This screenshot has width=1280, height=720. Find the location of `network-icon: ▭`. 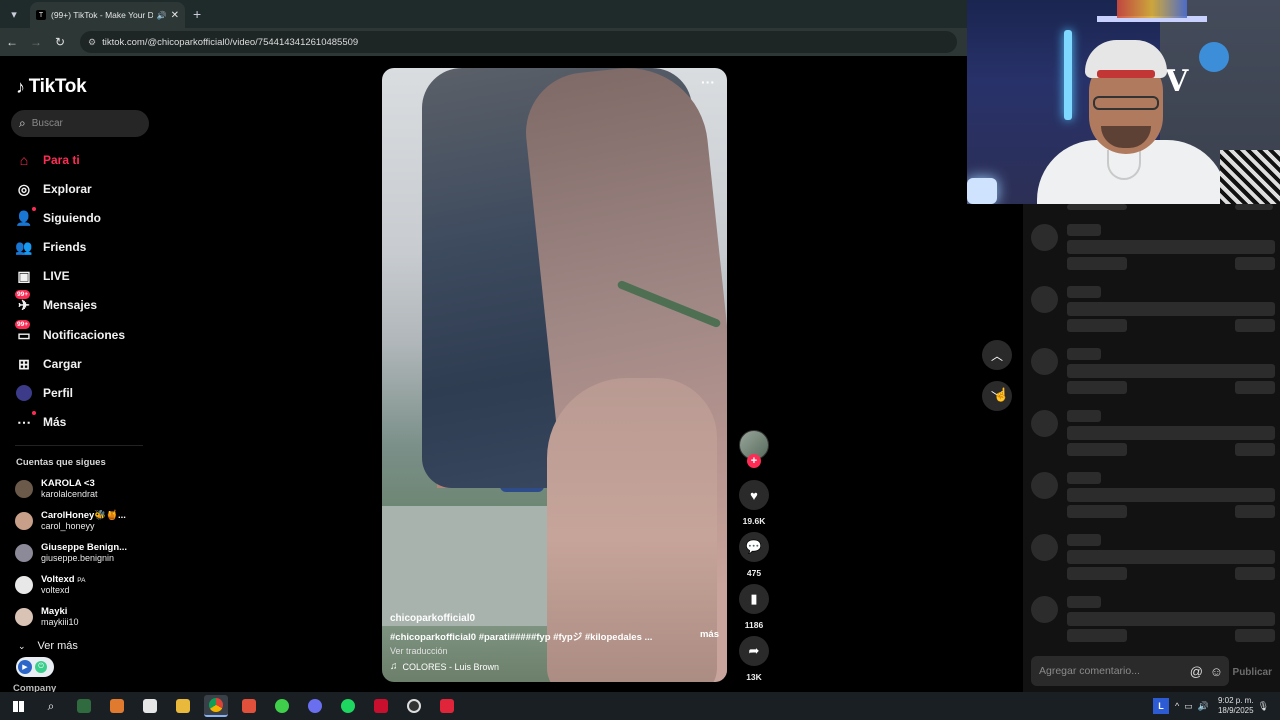

network-icon: ▭ is located at coordinates (1188, 706).